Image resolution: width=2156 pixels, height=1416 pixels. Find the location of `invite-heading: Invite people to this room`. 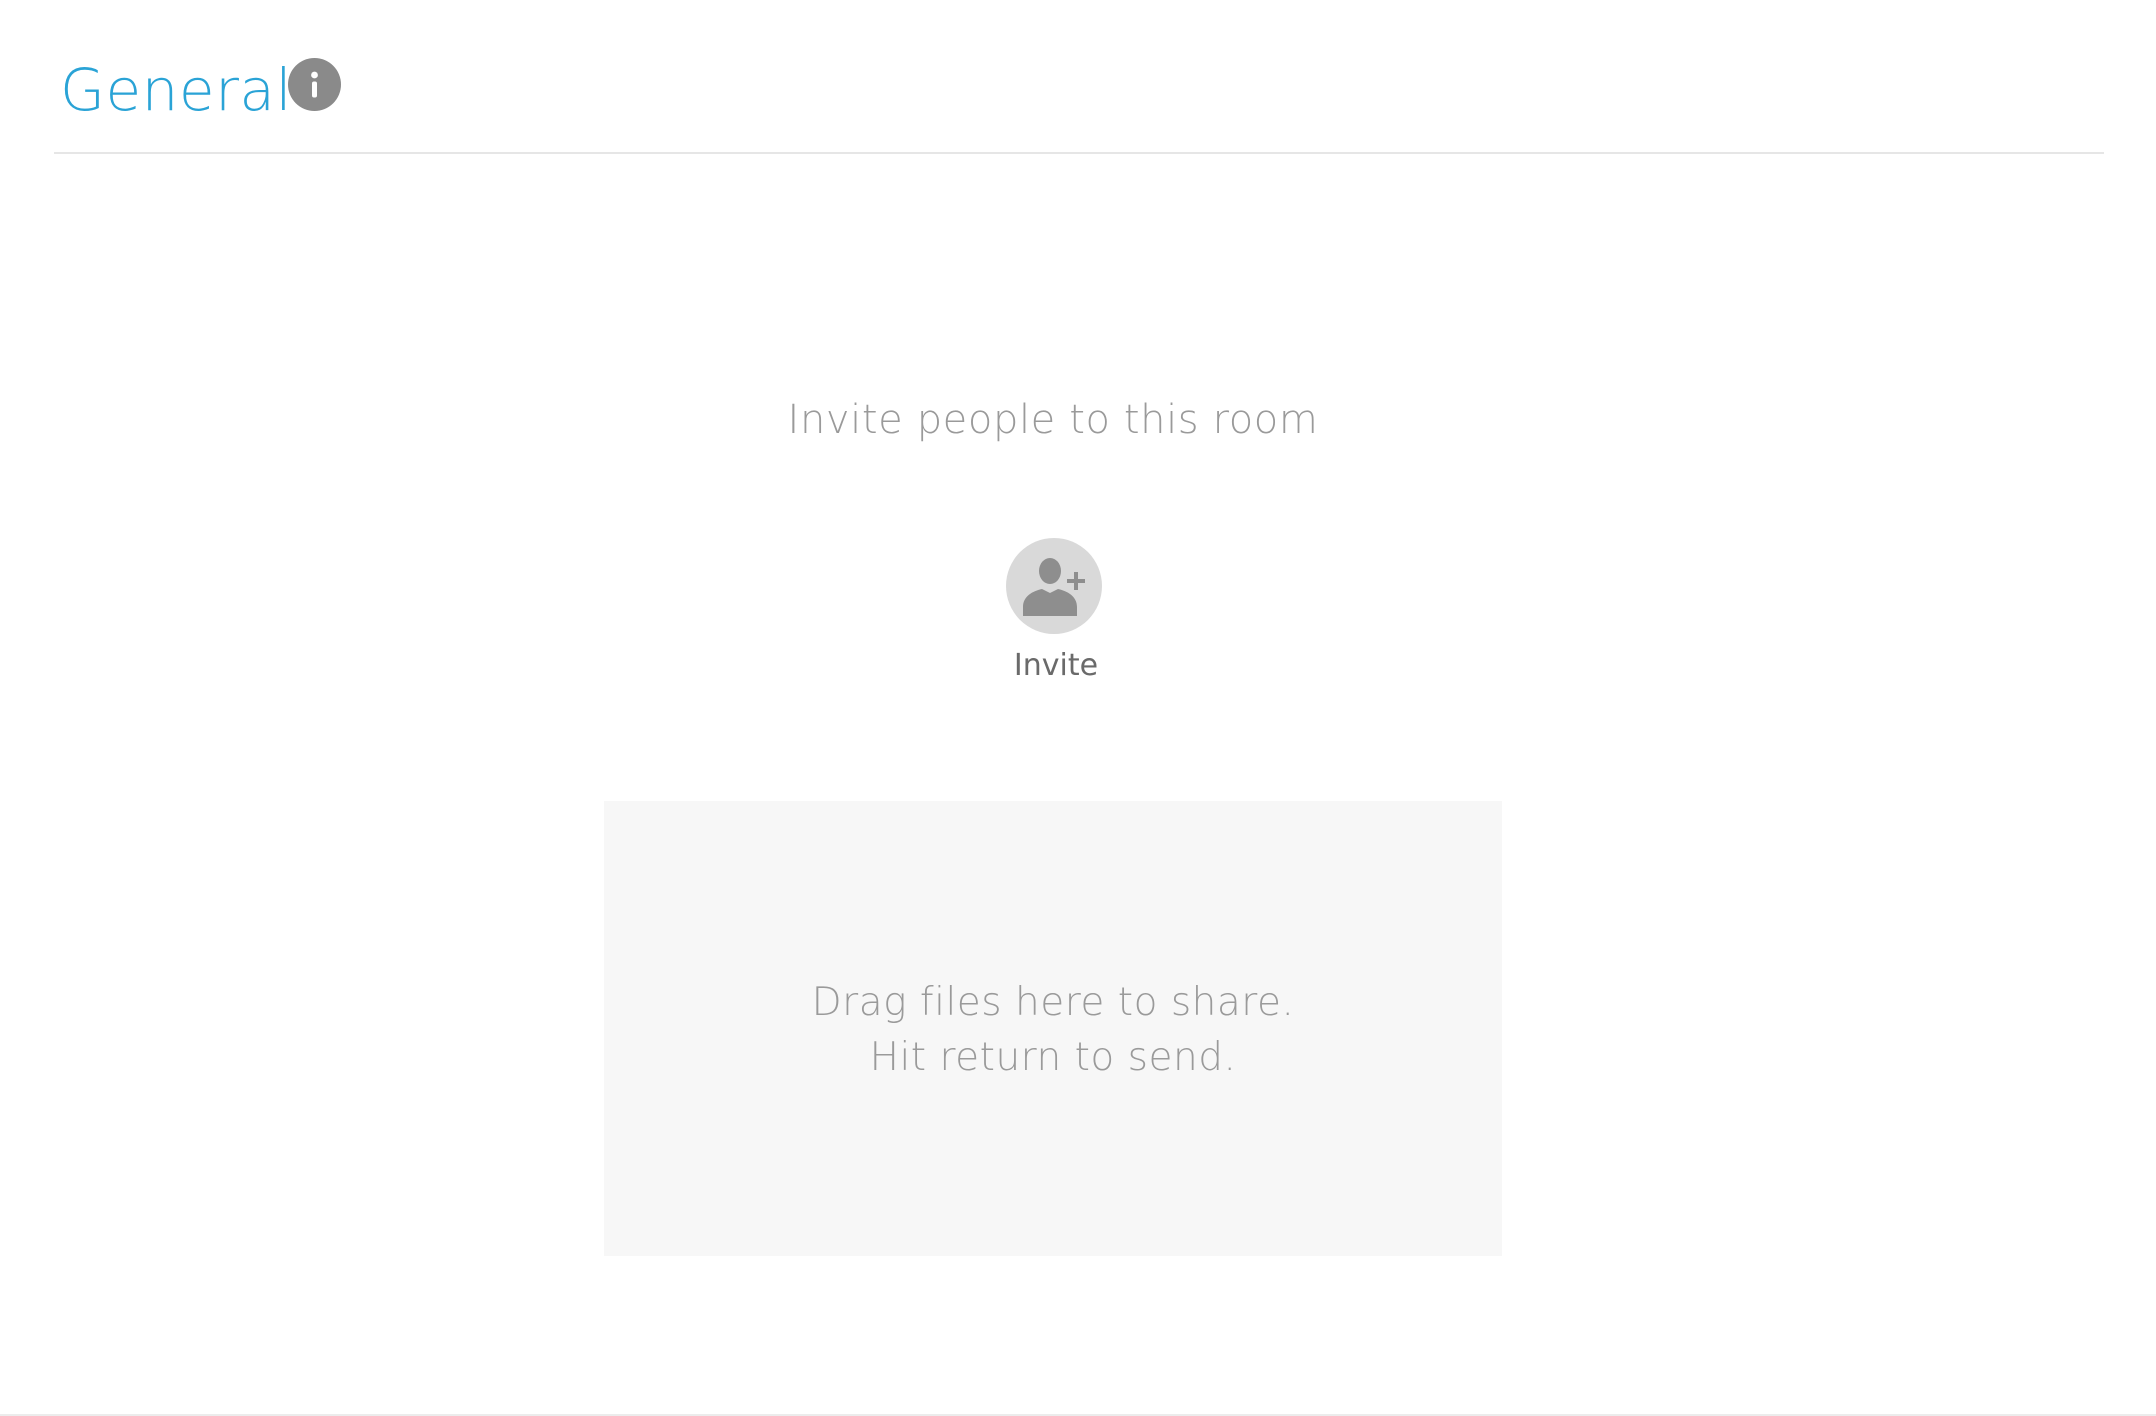

invite-heading: Invite people to this room is located at coordinates (1053, 420).